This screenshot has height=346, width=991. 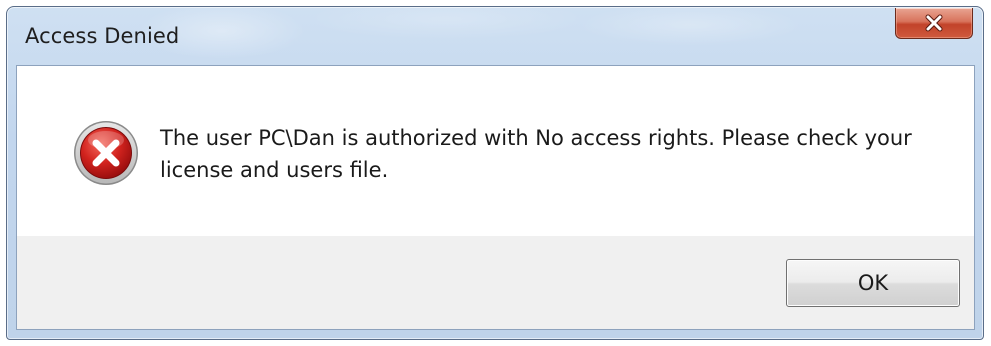 I want to click on close-button, so click(x=934, y=23).